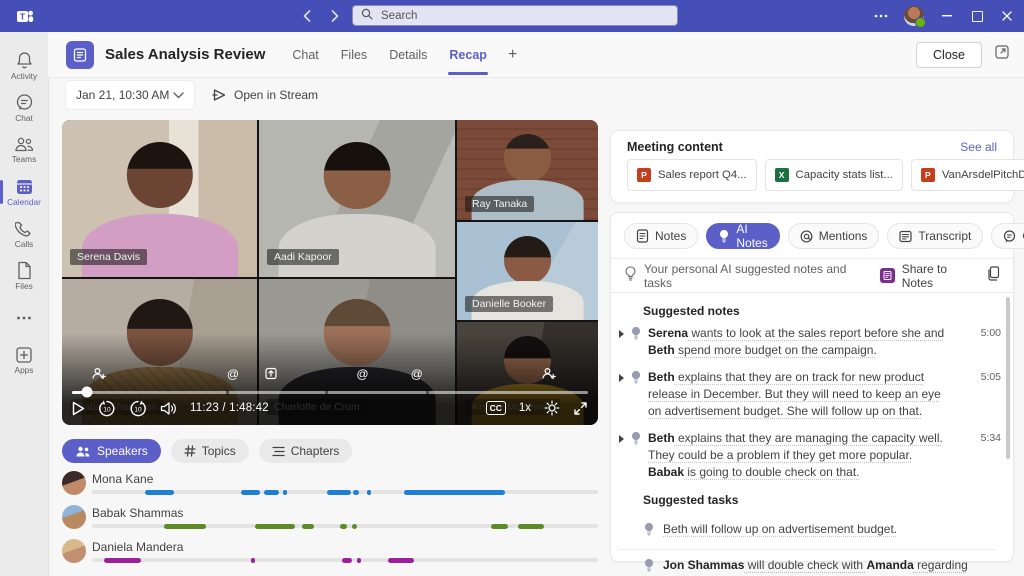 The width and height of the screenshot is (1024, 576). I want to click on participant-name-label: Danielle Booker, so click(509, 304).